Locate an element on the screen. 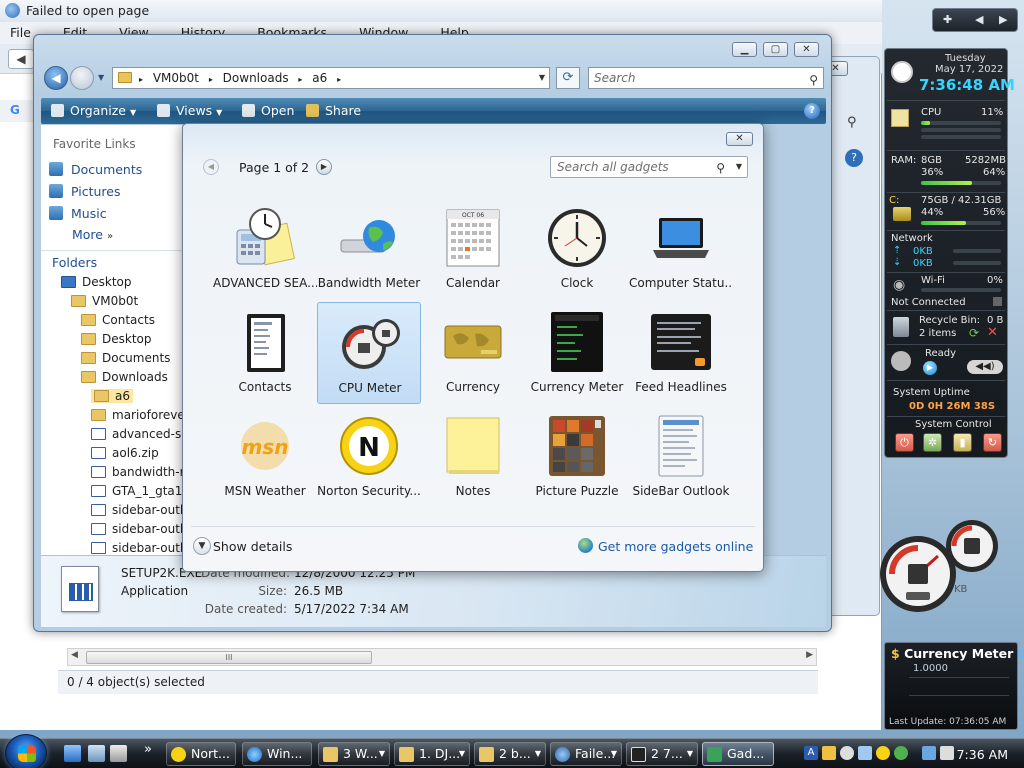  task-archives: 2 b... ▼ is located at coordinates (510, 754).